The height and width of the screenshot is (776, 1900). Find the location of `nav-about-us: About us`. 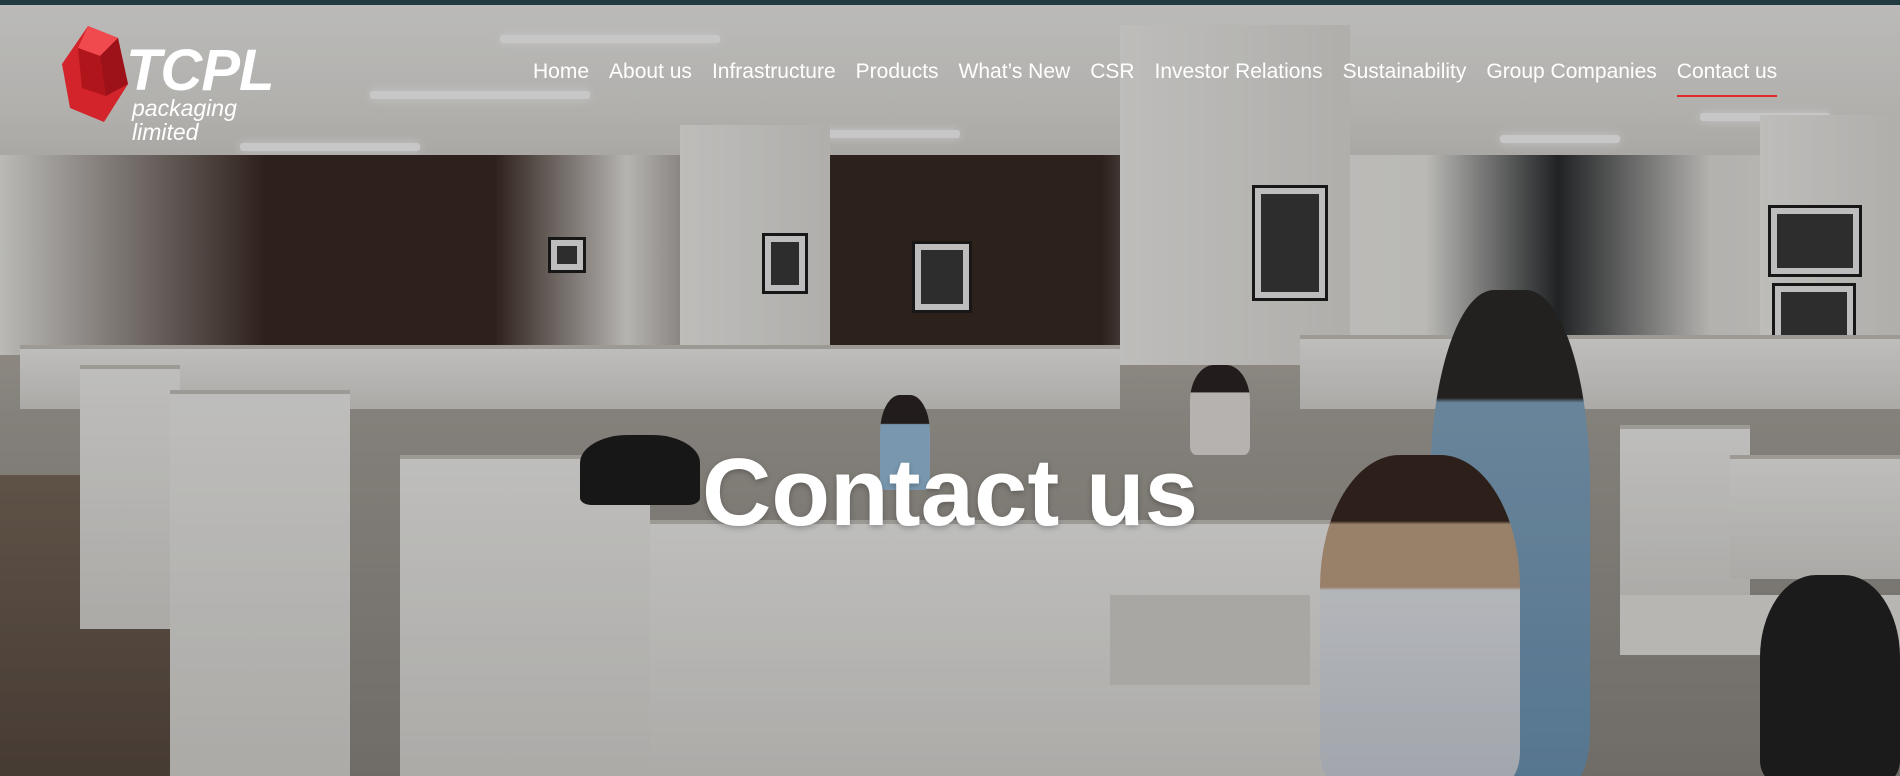

nav-about-us: About us is located at coordinates (650, 73).